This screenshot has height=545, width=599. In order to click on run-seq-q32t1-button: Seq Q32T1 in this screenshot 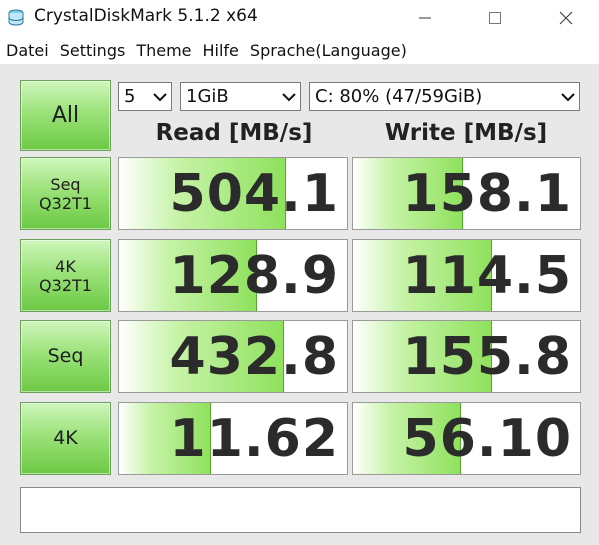, I will do `click(65, 193)`.